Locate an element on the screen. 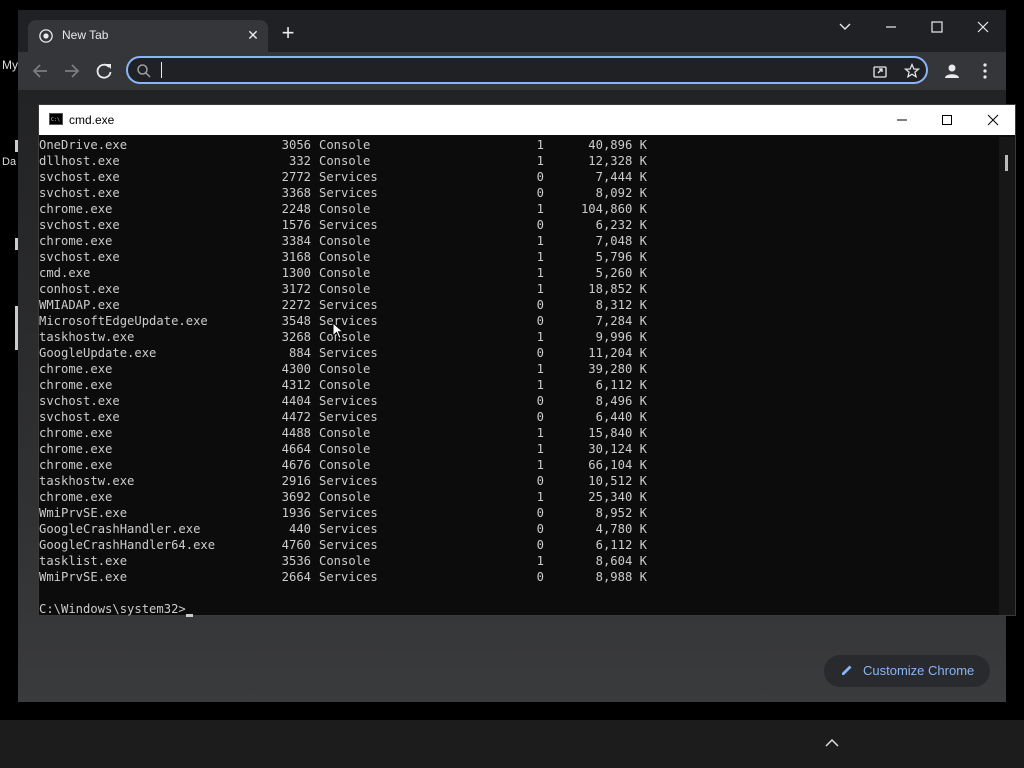 This screenshot has width=1024, height=768. process-row: WMIADAP.exe 2272 Services 0 8,312 K is located at coordinates (519, 305).